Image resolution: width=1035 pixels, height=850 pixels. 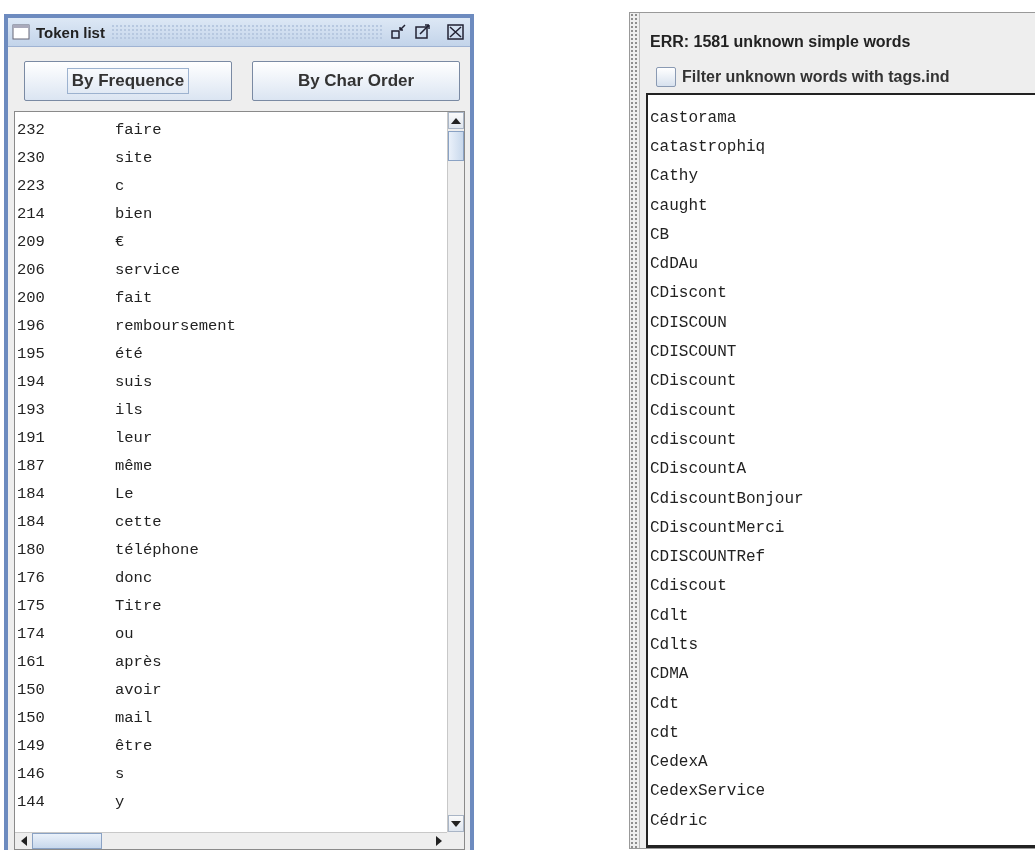 I want to click on unknown-word: CDMA, so click(x=842, y=674).